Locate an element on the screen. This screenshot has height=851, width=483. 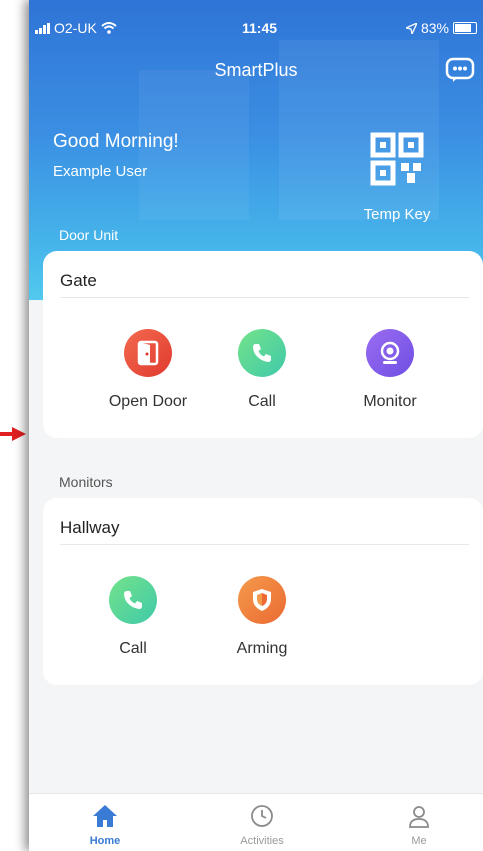
person-icon is located at coordinates (419, 817).